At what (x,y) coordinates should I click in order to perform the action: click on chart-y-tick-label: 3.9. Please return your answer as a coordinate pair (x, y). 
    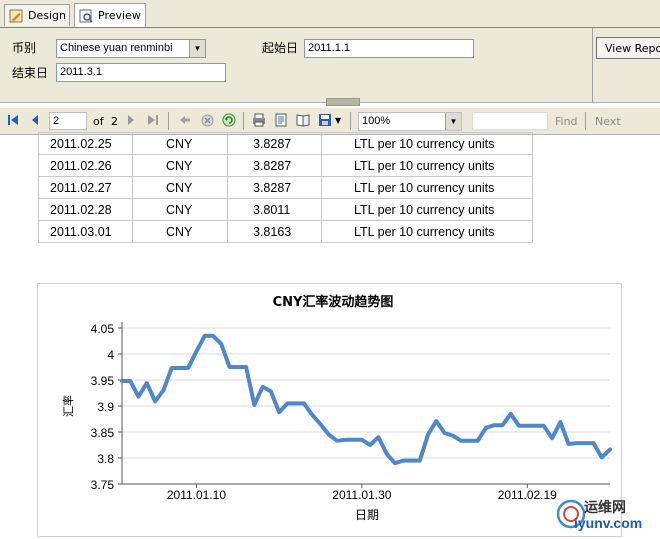
    Looking at the image, I should click on (105, 407).